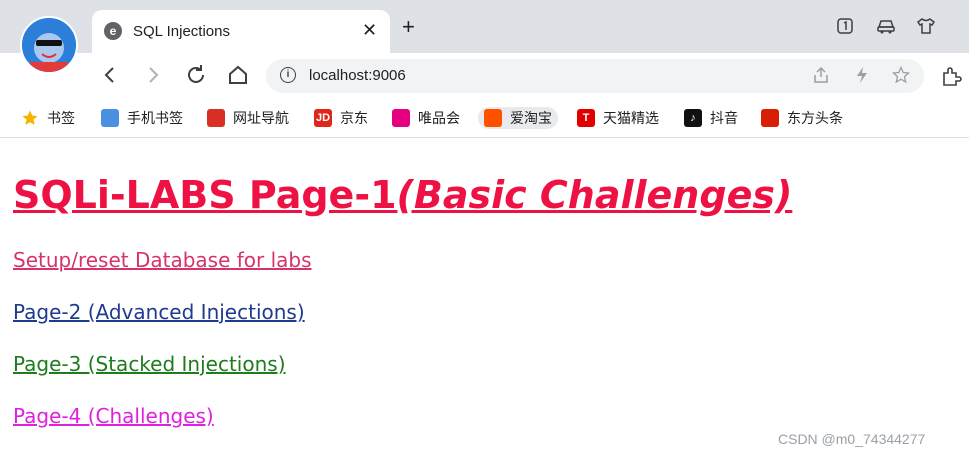 The image size is (969, 459). I want to click on star-icon, so click(30, 118).